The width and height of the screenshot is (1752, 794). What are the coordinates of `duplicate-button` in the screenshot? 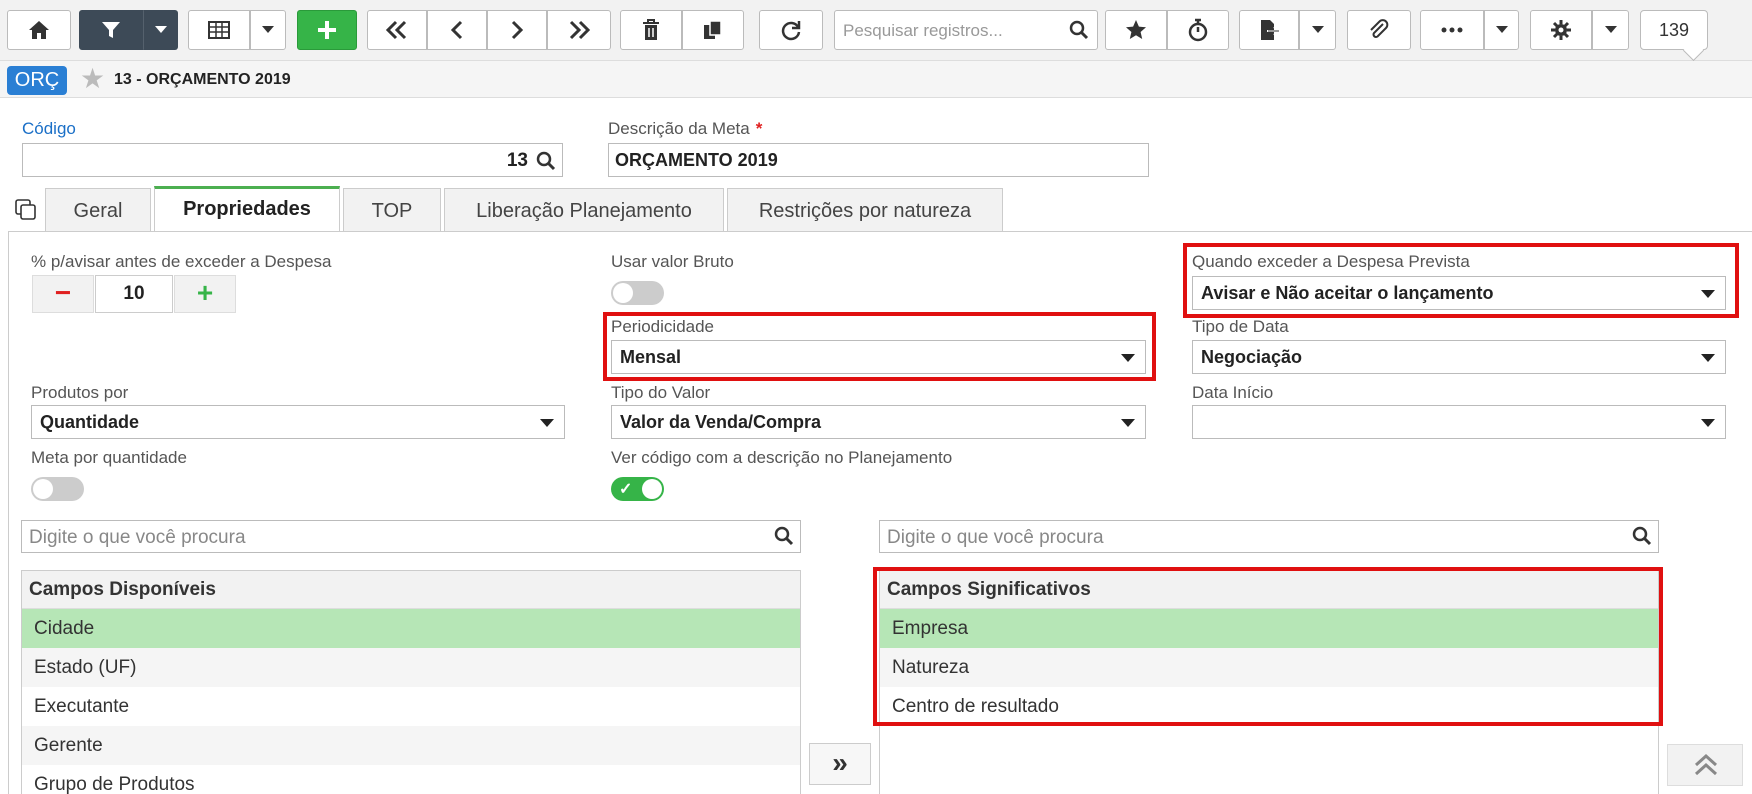 It's located at (713, 30).